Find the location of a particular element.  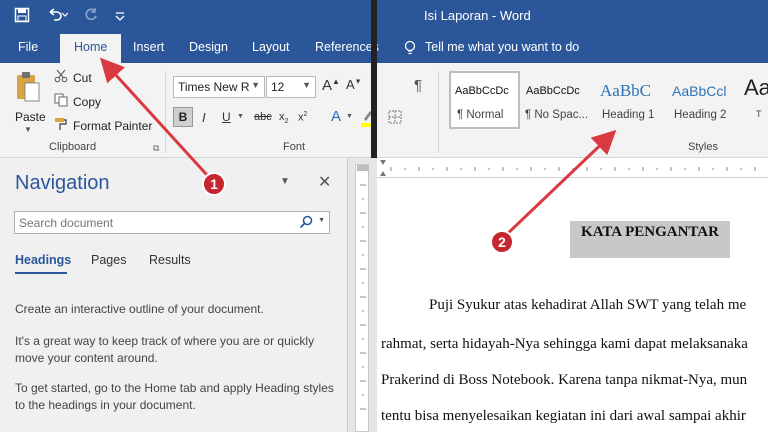

arrow-to-home-tab is located at coordinates (154, 117).